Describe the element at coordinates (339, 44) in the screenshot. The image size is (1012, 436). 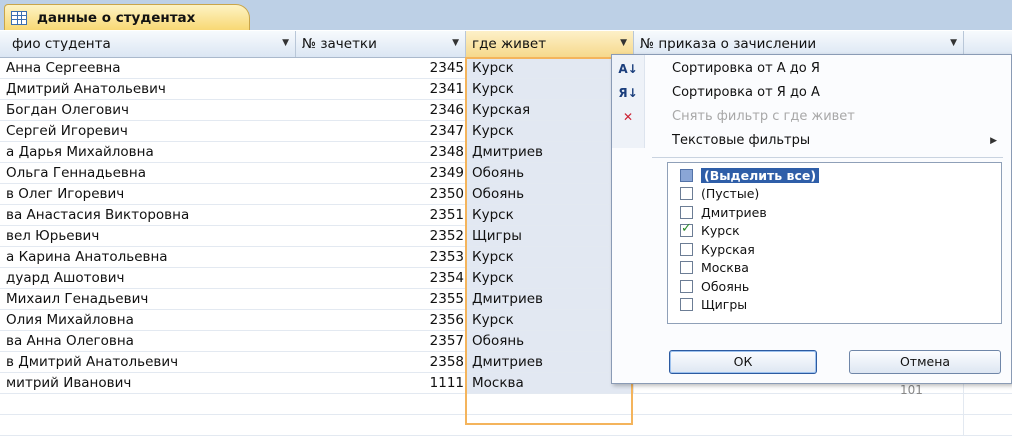
I see `column-header-number-label: № зачетки` at that location.